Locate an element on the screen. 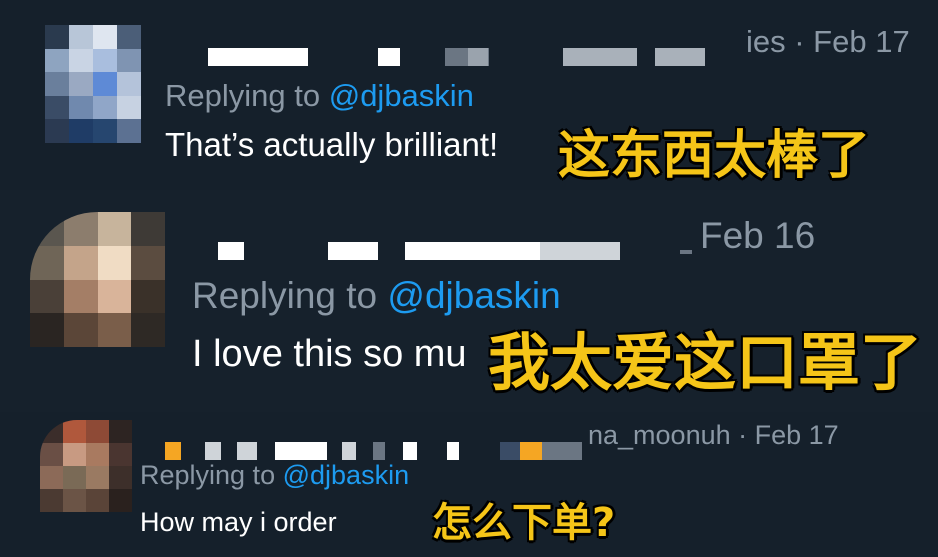 Image resolution: width=938 pixels, height=557 pixels. tweet-meta: na_moonuh · Feb 17 is located at coordinates (713, 435).